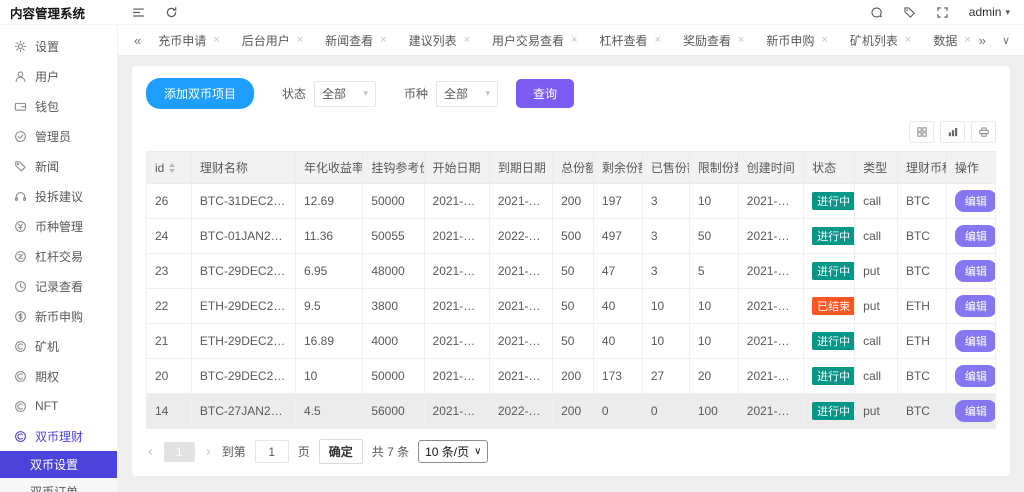  I want to click on chevron-down-icon: ▾, so click(1007, 11).